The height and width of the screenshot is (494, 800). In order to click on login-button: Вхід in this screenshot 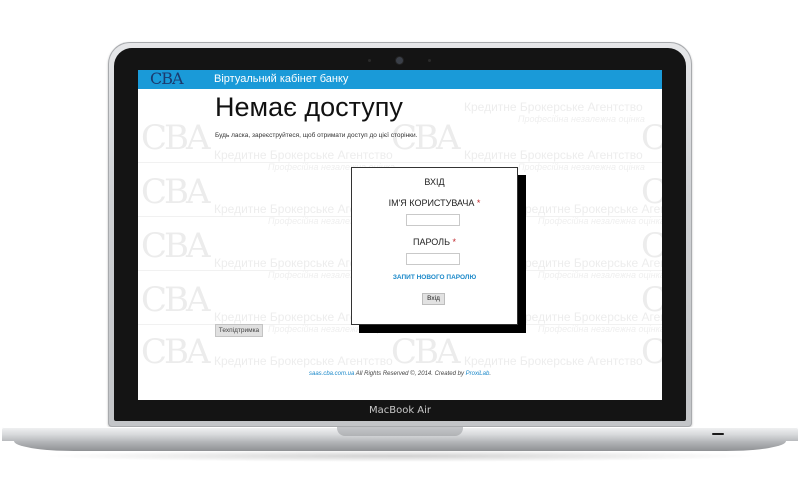, I will do `click(433, 299)`.